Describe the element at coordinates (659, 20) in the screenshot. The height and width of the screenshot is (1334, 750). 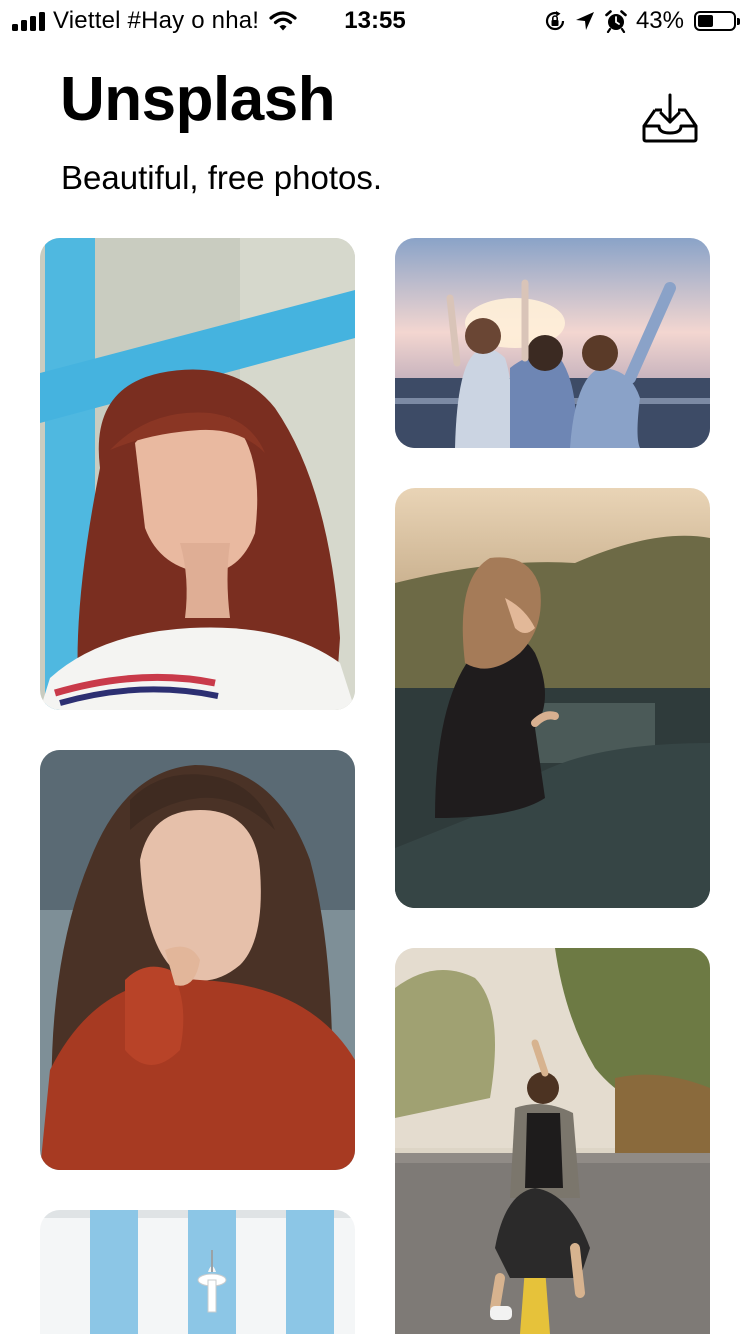
I see `battery-percent: 43%` at that location.